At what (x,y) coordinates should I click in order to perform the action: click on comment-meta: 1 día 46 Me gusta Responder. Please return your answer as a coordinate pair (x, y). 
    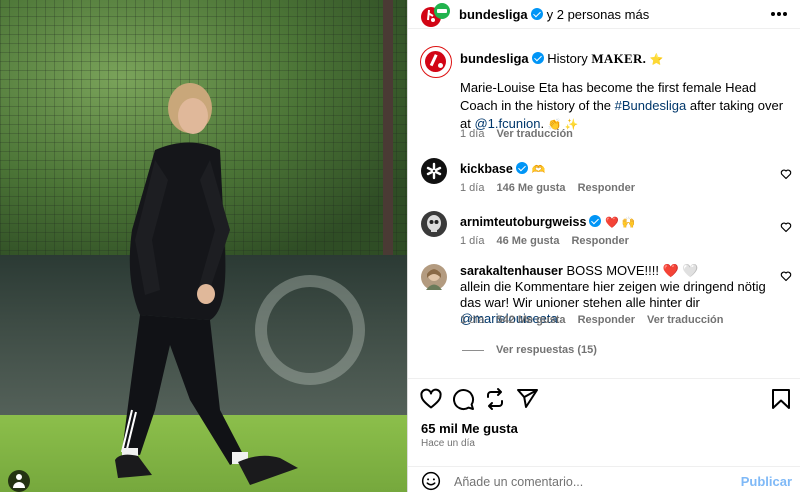
    Looking at the image, I should click on (544, 241).